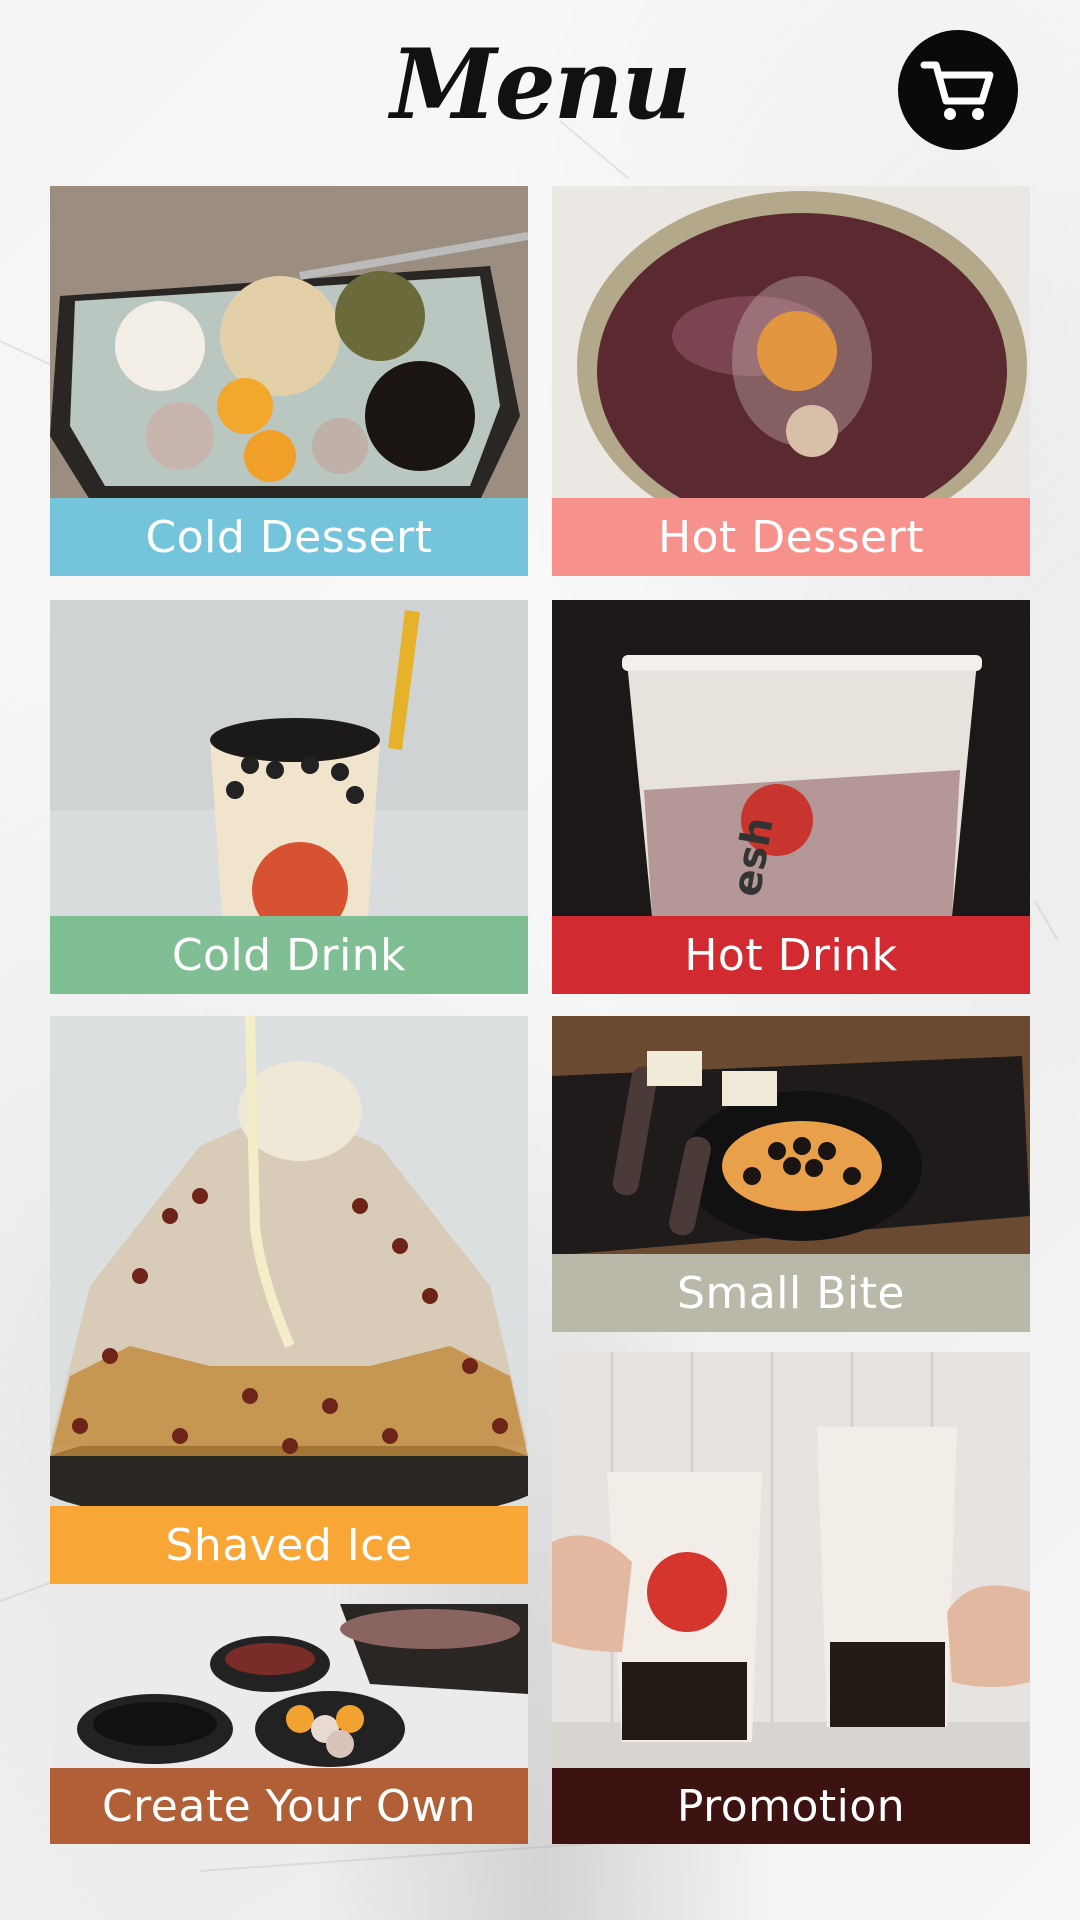 Image resolution: width=1080 pixels, height=1920 pixels. I want to click on category-label: Cold Drink, so click(289, 955).